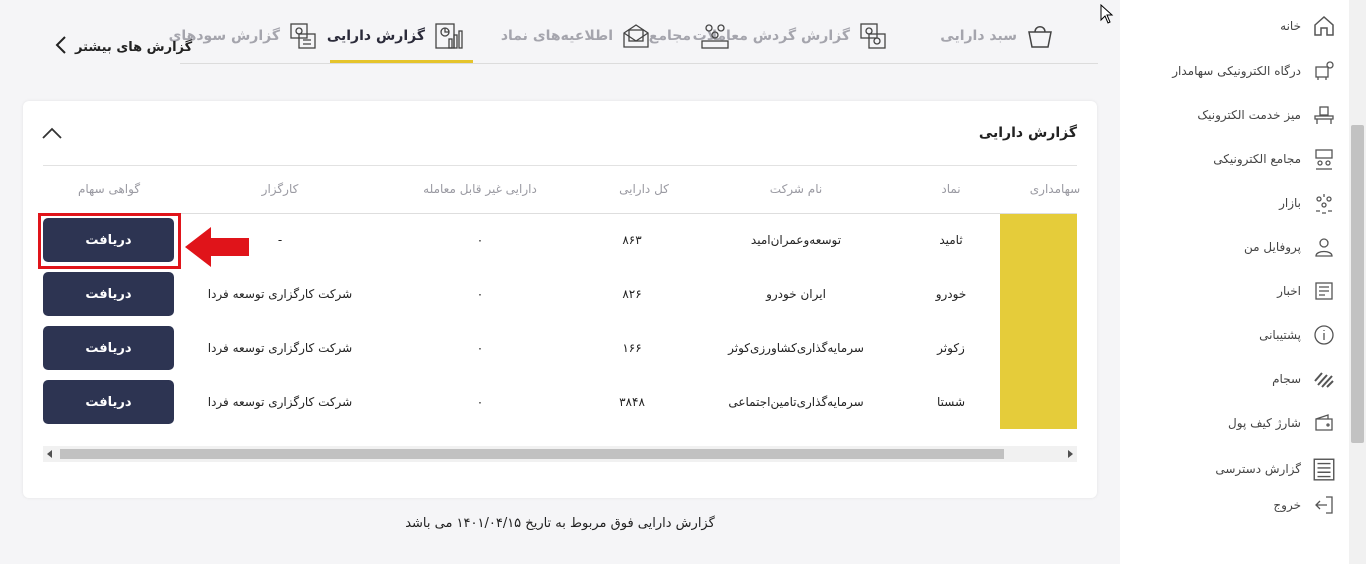 This screenshot has height=564, width=1366. Describe the element at coordinates (1236, 71) in the screenshot. I see `sidebar-item-label: درگاه الکترونیکی سهامدار` at that location.